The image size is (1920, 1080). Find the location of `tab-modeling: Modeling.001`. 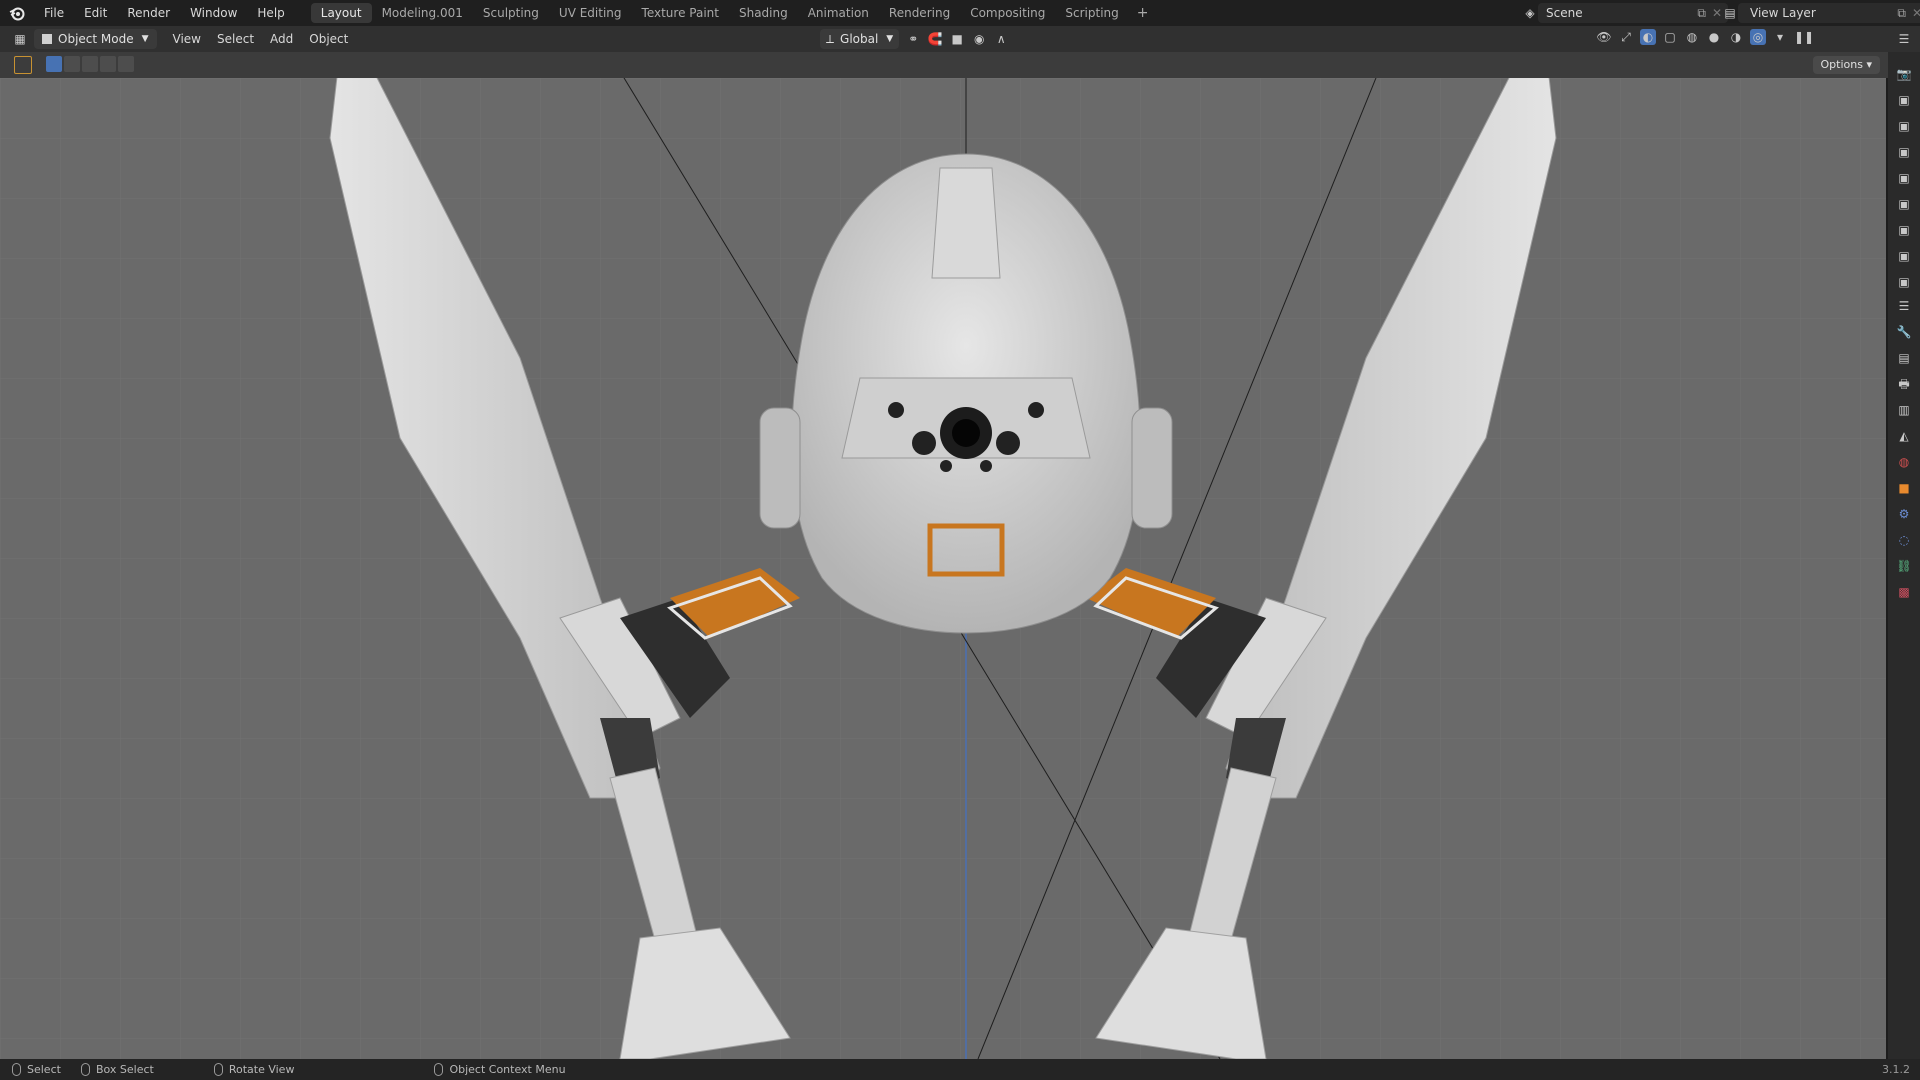

tab-modeling: Modeling.001 is located at coordinates (422, 13).